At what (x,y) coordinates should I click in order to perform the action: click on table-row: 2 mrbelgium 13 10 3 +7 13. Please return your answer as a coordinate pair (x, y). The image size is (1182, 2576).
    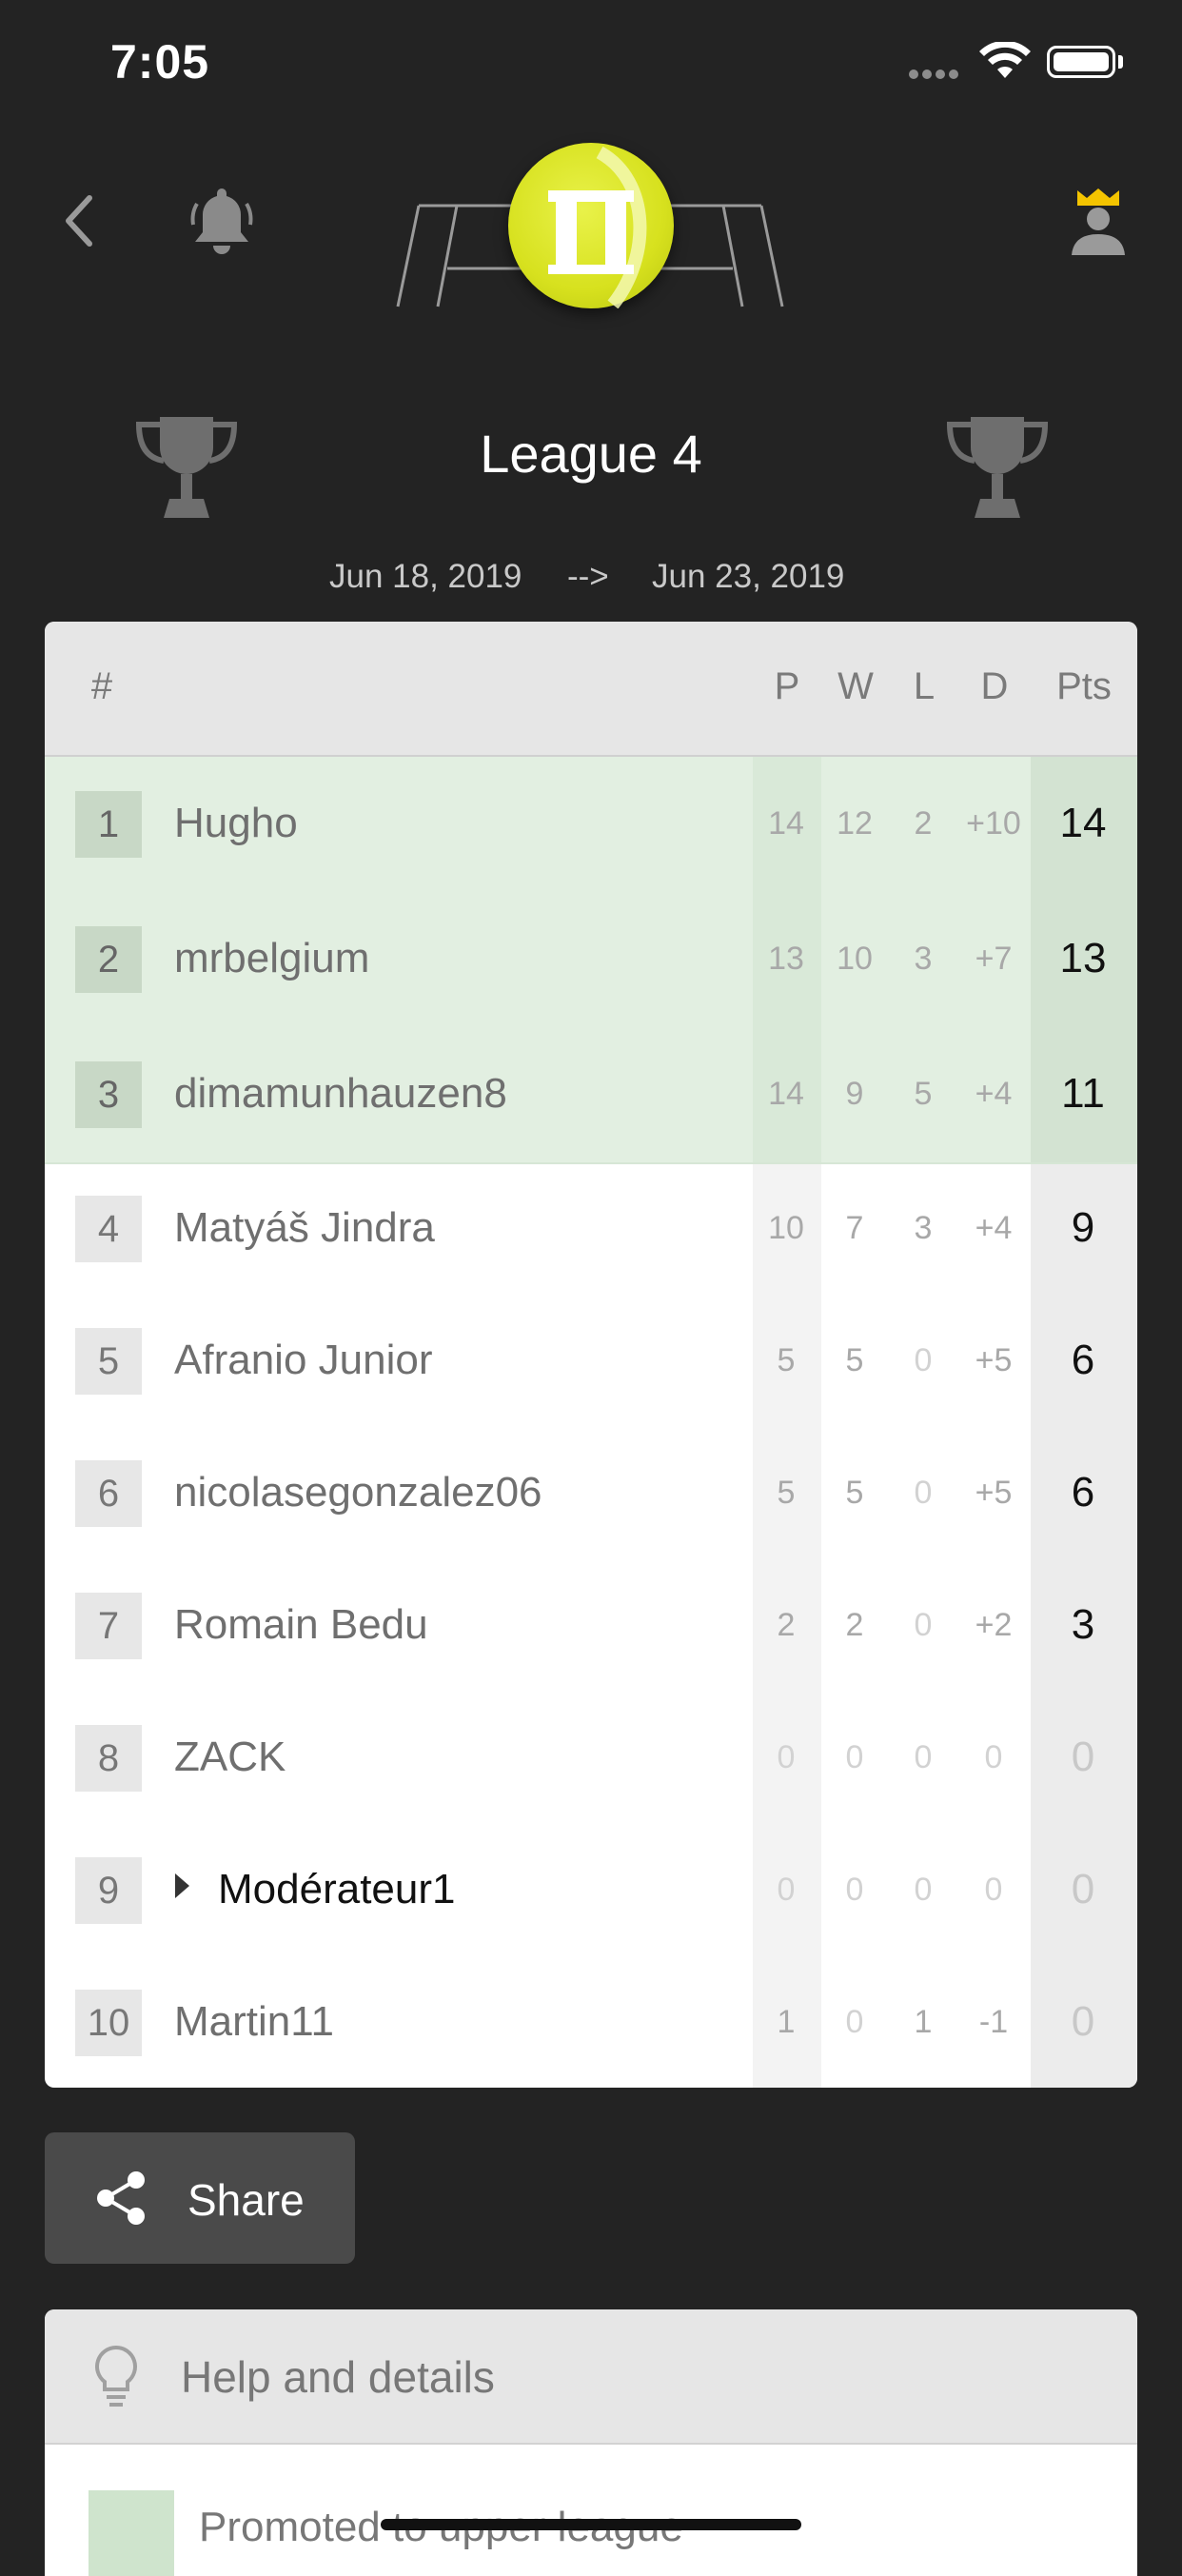
    Looking at the image, I should click on (591, 960).